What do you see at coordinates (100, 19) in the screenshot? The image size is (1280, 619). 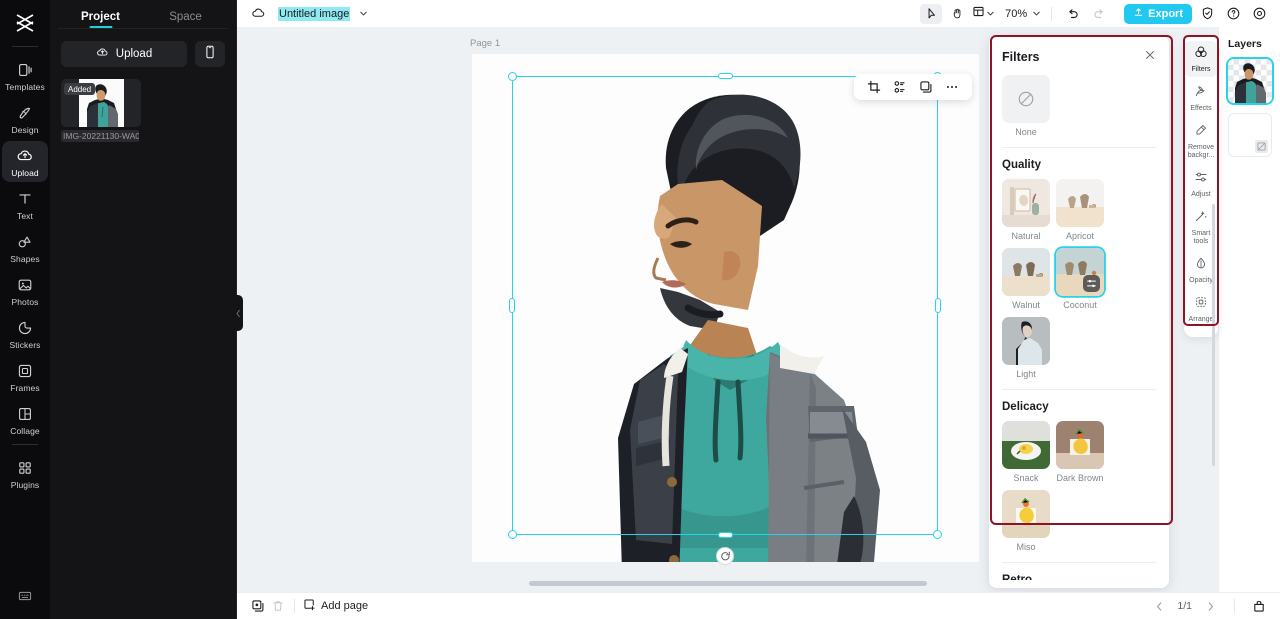 I see `tab-project: Project` at bounding box center [100, 19].